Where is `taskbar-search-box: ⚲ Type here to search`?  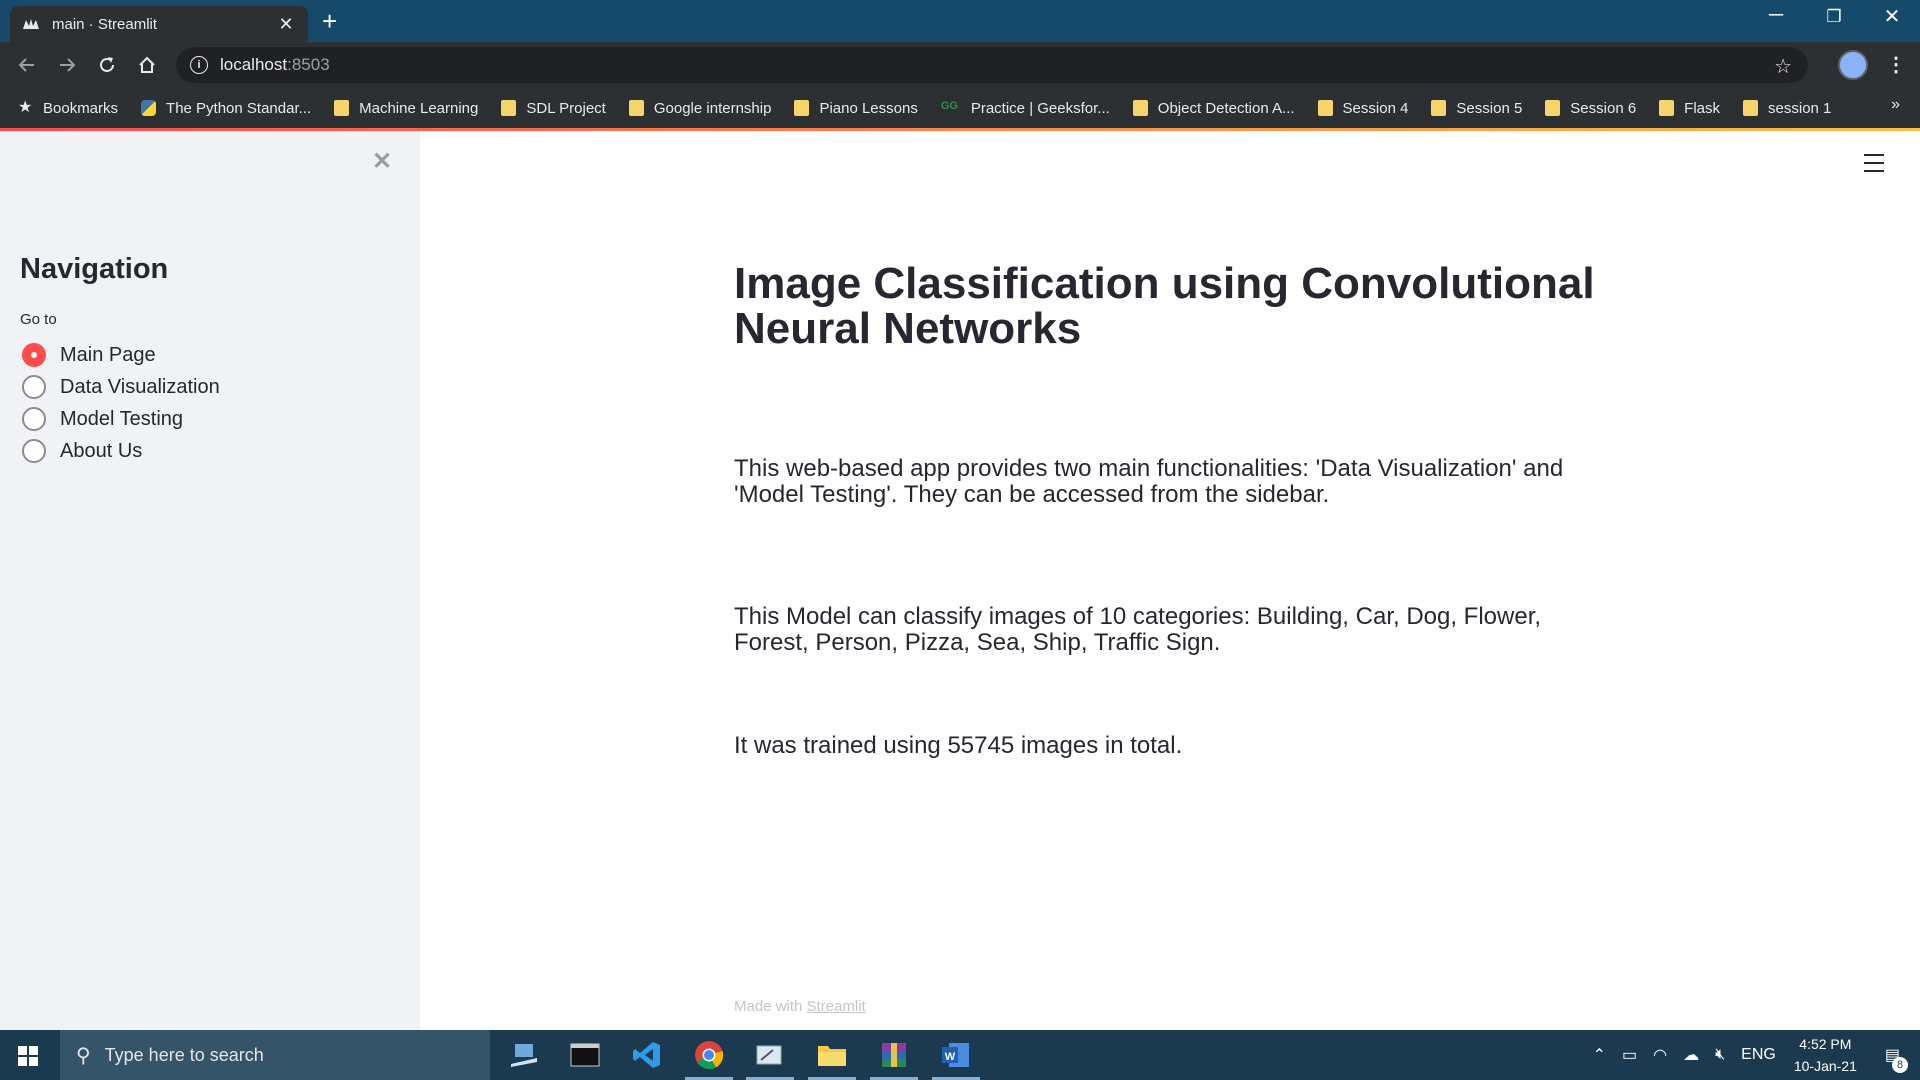
taskbar-search-box: ⚲ Type here to search is located at coordinates (275, 1055).